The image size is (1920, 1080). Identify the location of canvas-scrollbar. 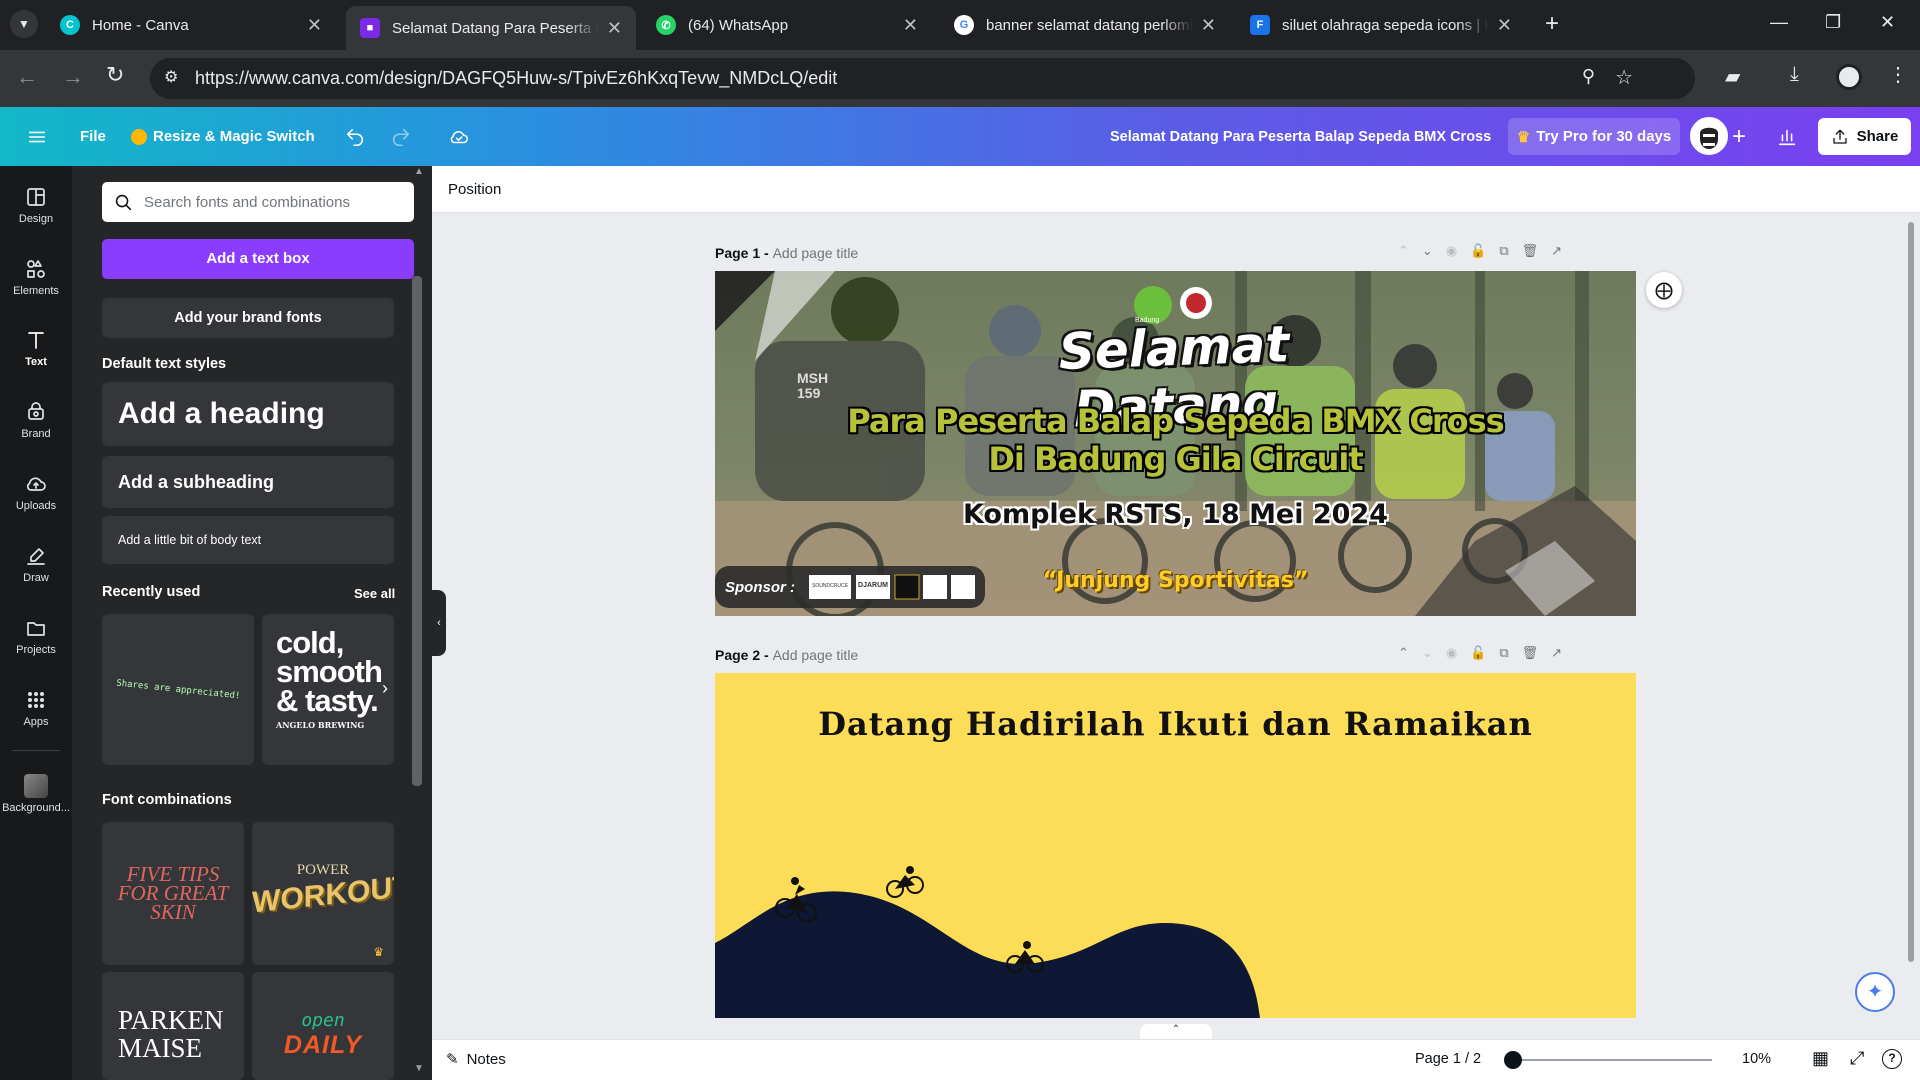
(1911, 592).